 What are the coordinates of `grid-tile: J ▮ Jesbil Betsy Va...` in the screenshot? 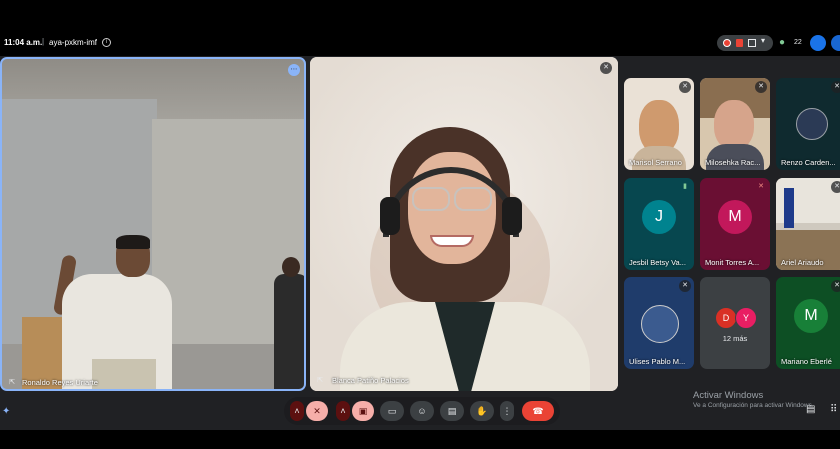 It's located at (659, 224).